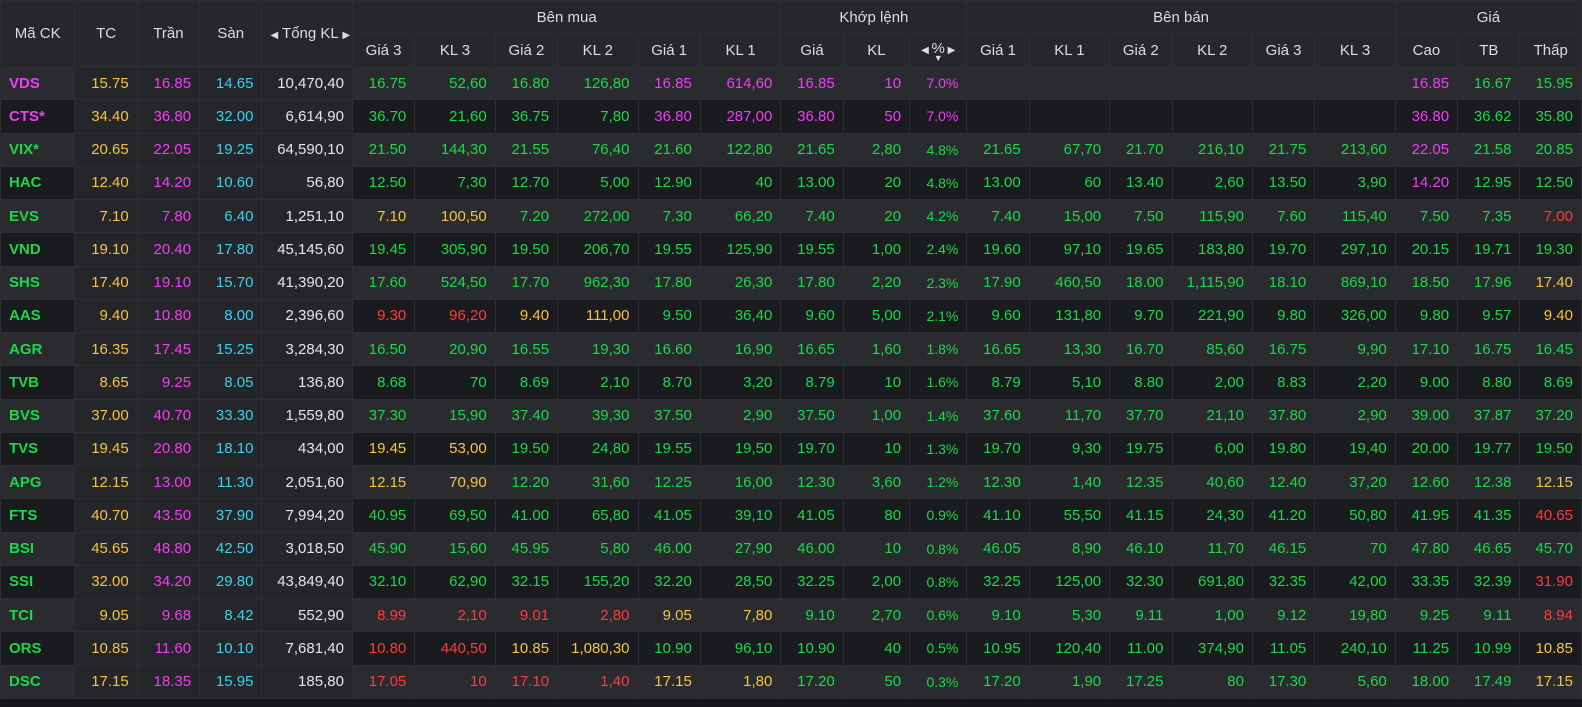 This screenshot has width=1582, height=707. What do you see at coordinates (998, 50) in the screenshot?
I see `col-header-sell-0: Giá 1` at bounding box center [998, 50].